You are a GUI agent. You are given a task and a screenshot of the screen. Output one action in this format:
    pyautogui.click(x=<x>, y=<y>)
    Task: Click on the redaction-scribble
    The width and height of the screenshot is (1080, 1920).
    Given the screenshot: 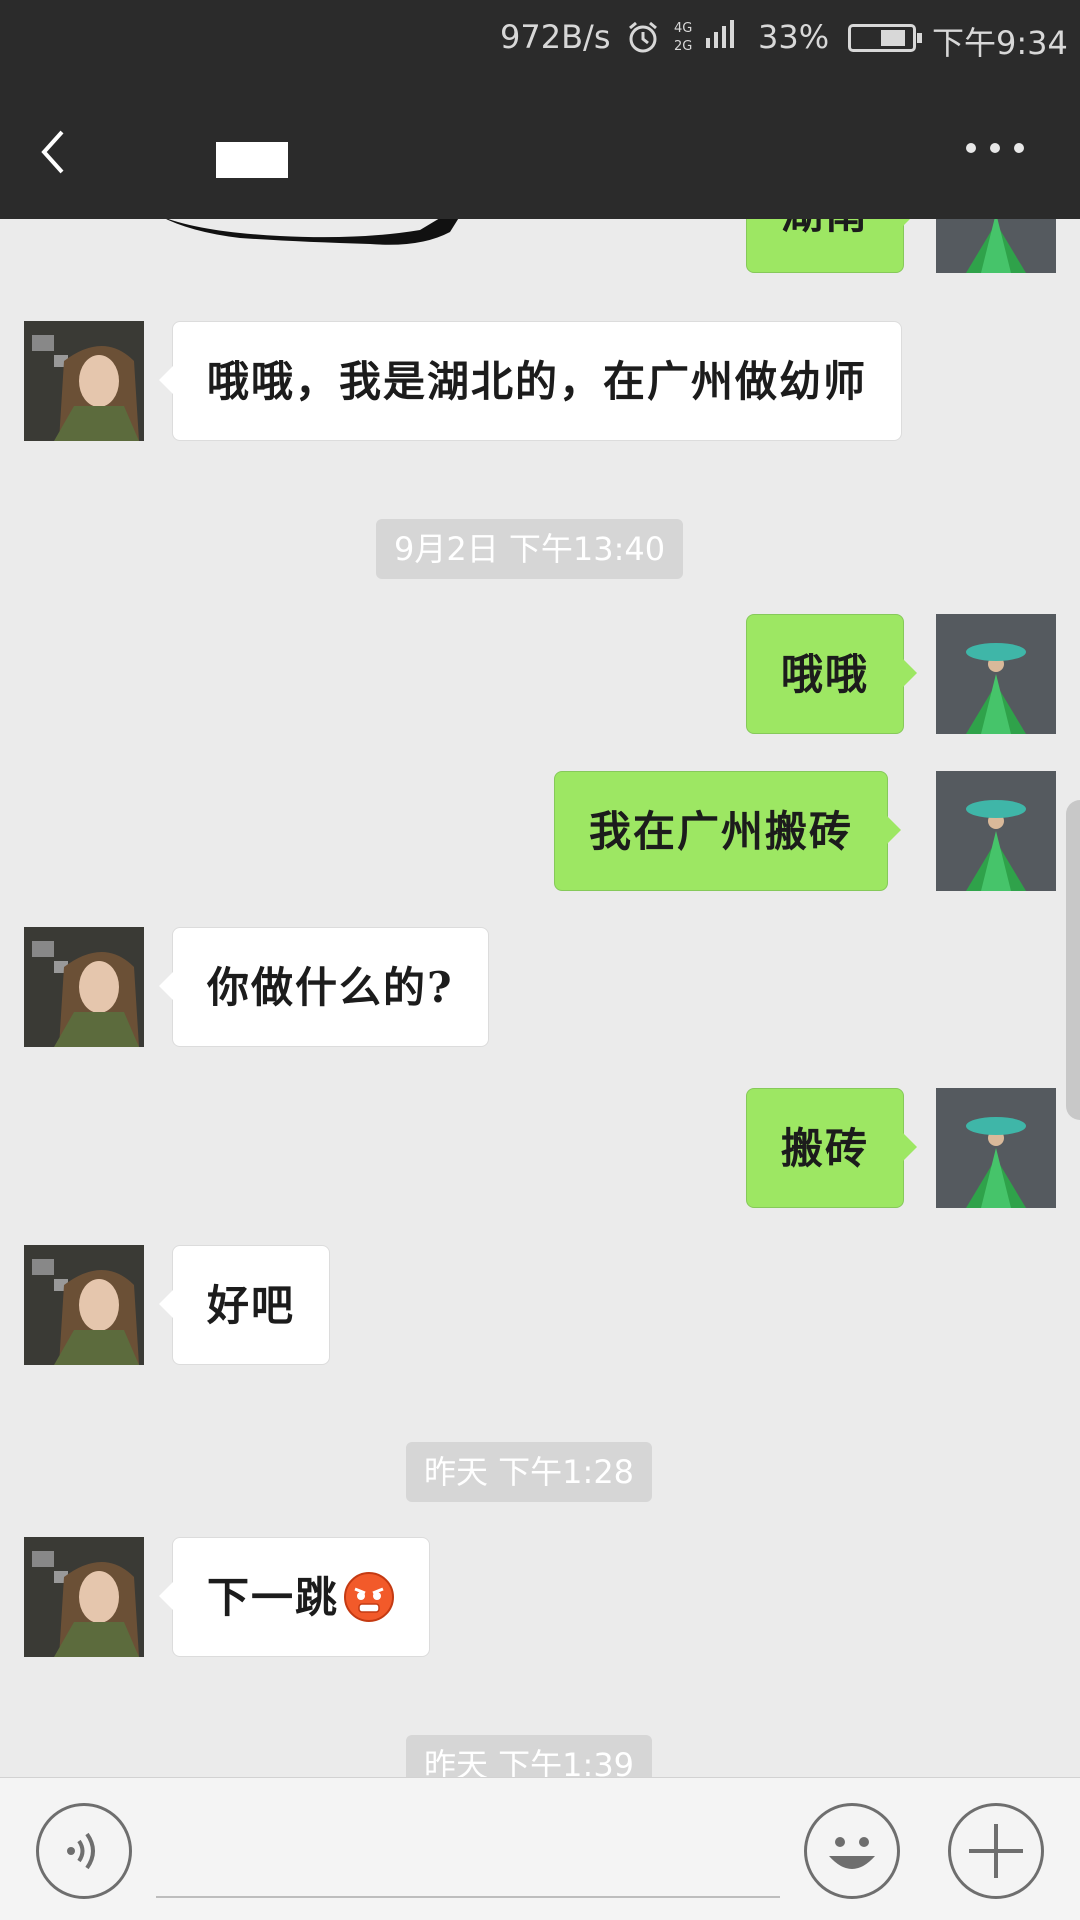 What is the action you would take?
    pyautogui.click(x=310, y=230)
    